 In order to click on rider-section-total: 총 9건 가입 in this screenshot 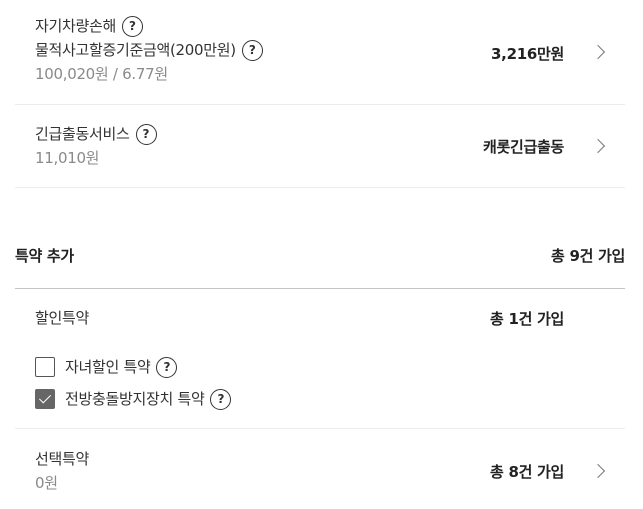, I will do `click(588, 256)`.